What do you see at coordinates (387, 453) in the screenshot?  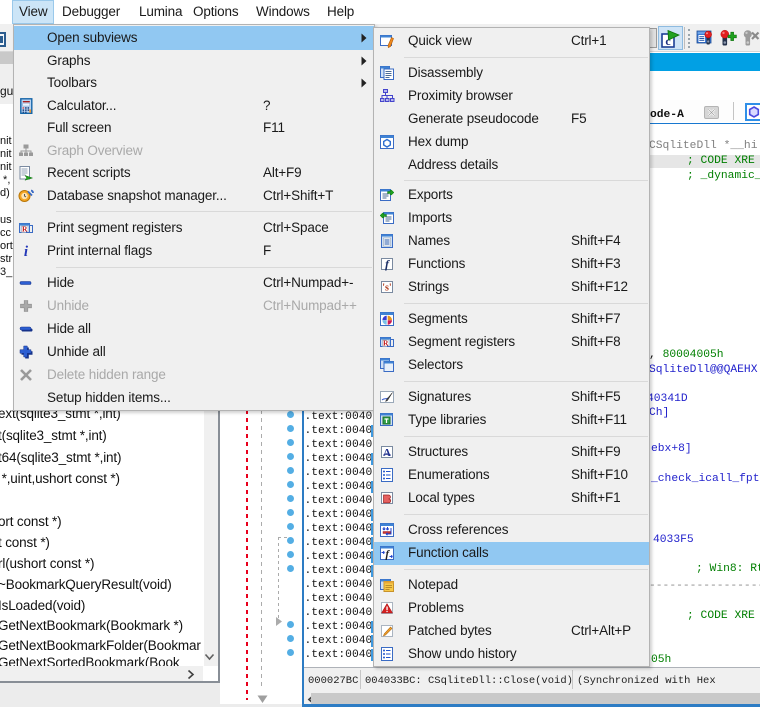 I see `svg-text: A` at bounding box center [387, 453].